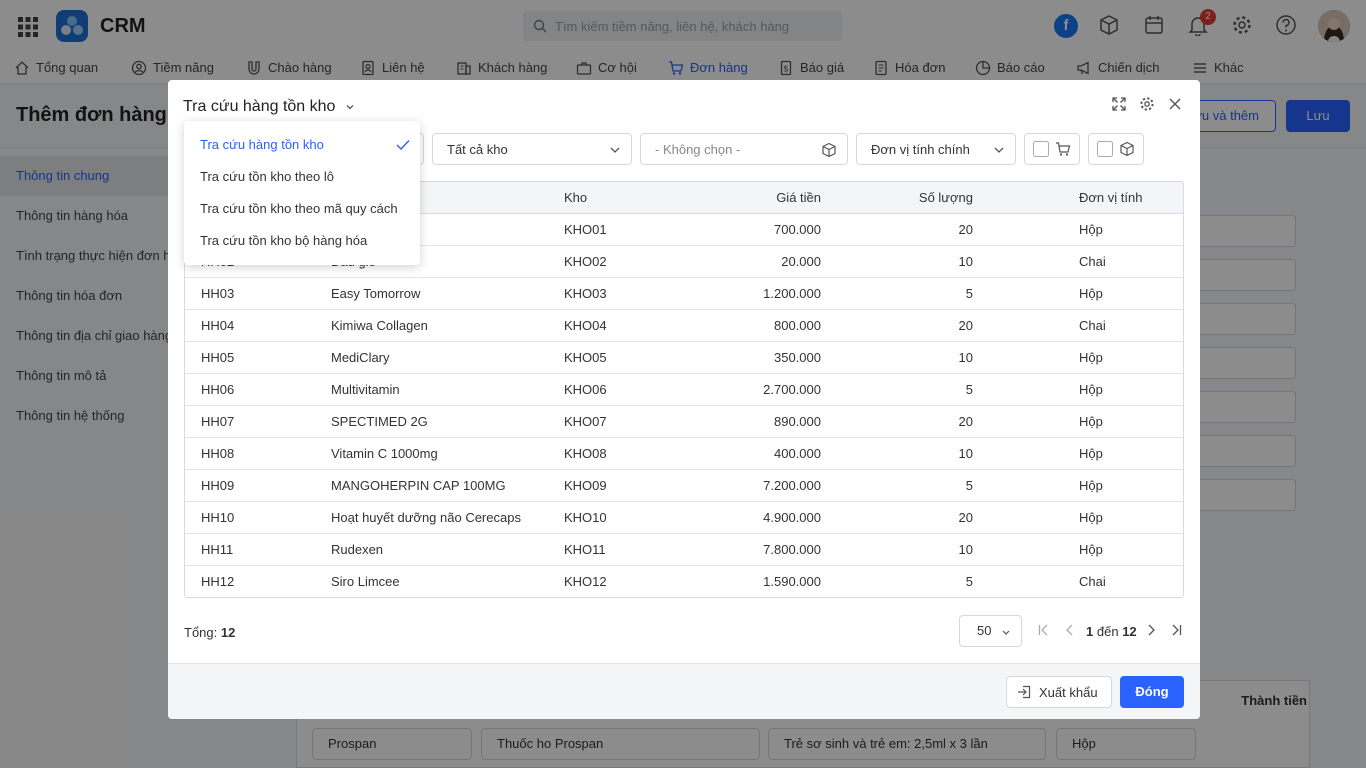 Image resolution: width=1366 pixels, height=768 pixels. I want to click on cell-warehouse: KHO08, so click(585, 453).